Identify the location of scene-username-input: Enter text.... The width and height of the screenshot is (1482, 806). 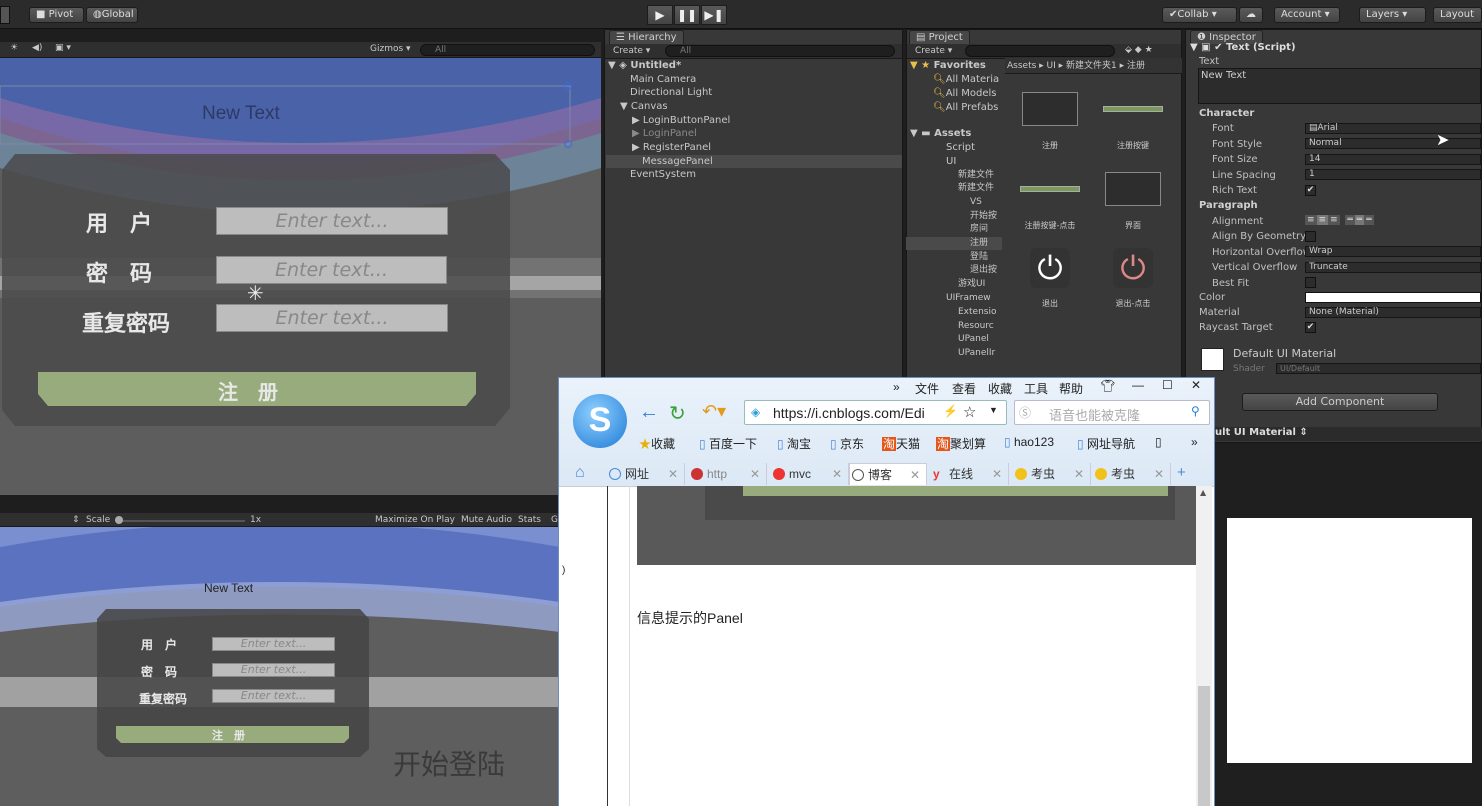
(332, 221).